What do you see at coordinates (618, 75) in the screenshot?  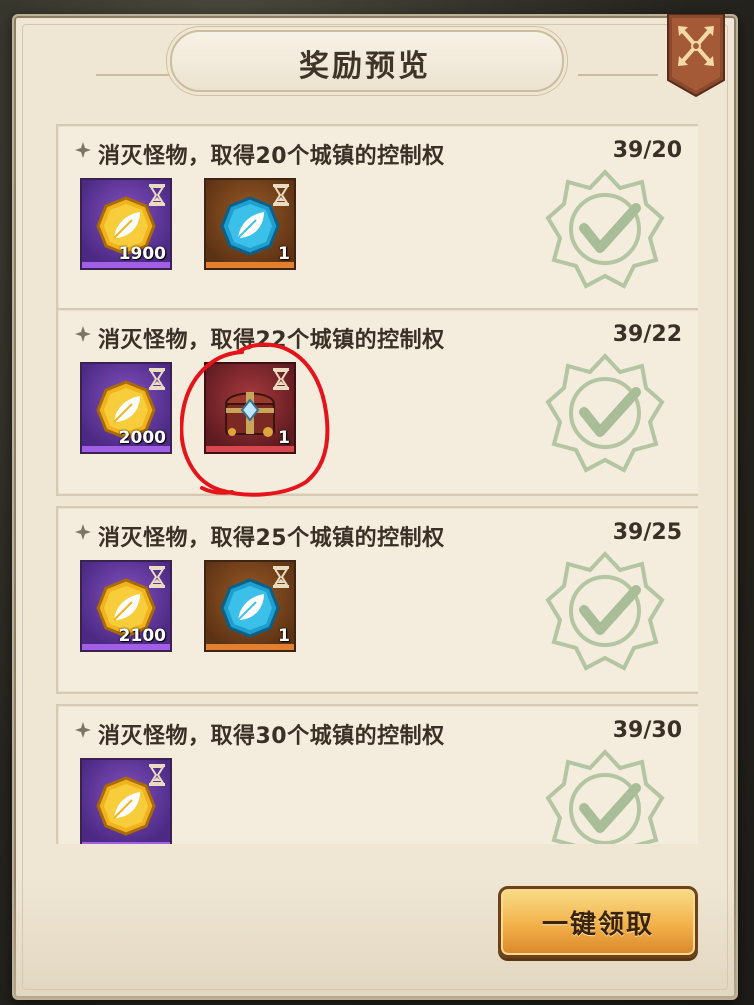 I see `title-wing-right` at bounding box center [618, 75].